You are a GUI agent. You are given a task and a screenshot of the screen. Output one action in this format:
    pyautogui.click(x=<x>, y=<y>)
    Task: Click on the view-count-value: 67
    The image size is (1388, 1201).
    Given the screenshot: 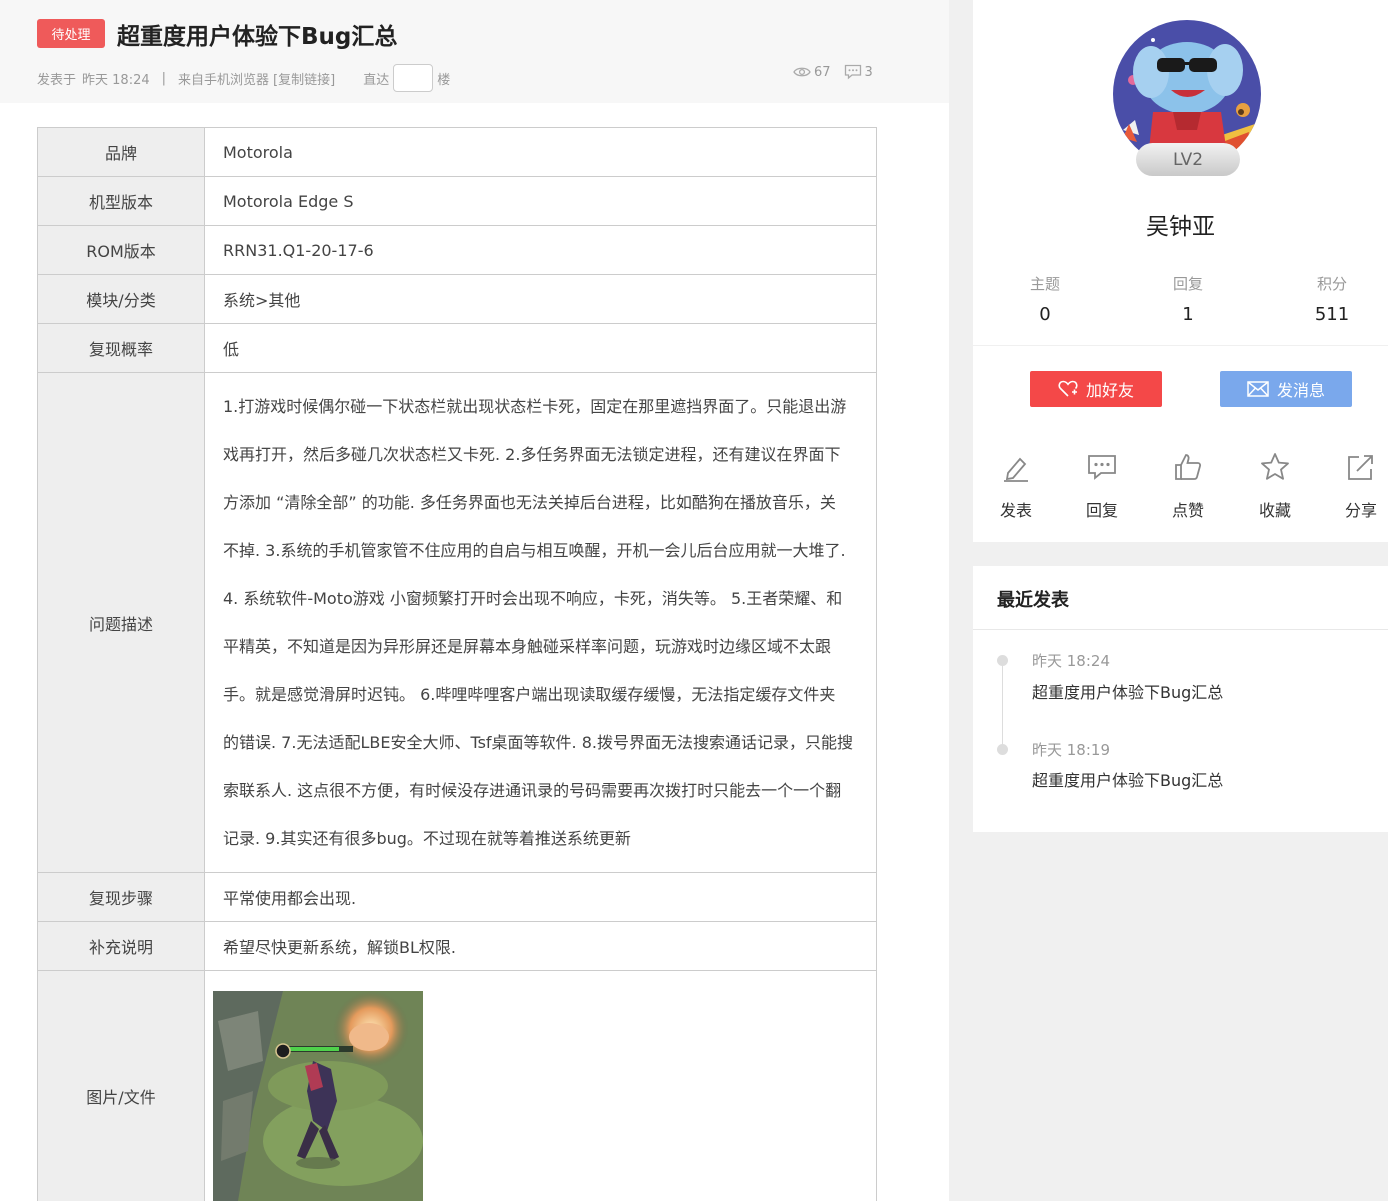 What is the action you would take?
    pyautogui.click(x=822, y=72)
    